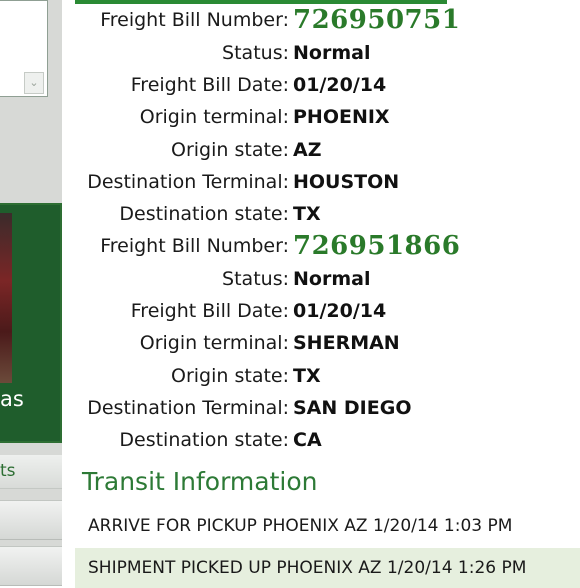  I want to click on origin-state-value: AZ, so click(307, 150).